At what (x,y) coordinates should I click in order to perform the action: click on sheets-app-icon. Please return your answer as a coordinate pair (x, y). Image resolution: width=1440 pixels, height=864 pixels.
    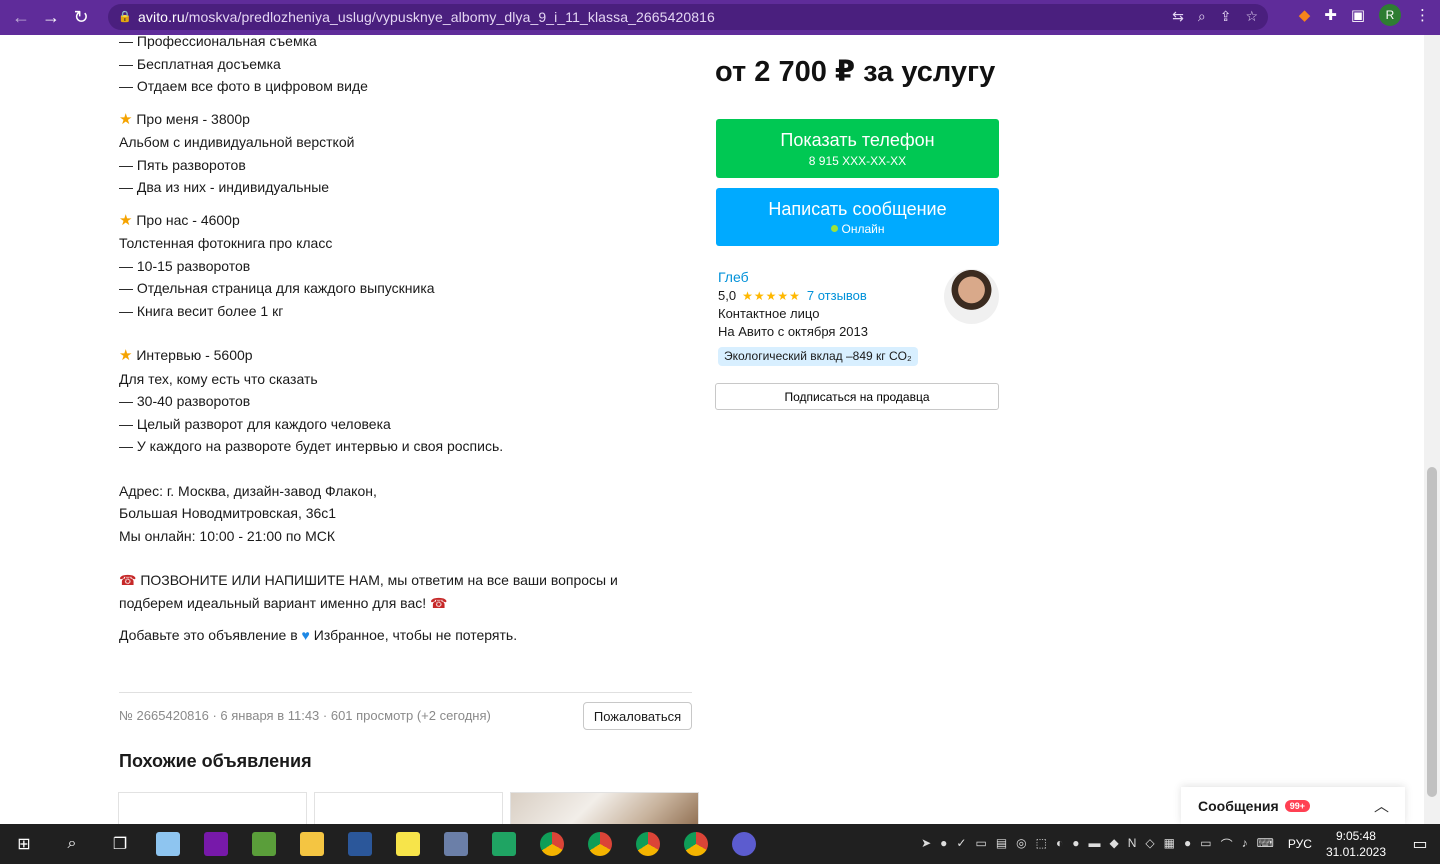
    Looking at the image, I should click on (504, 844).